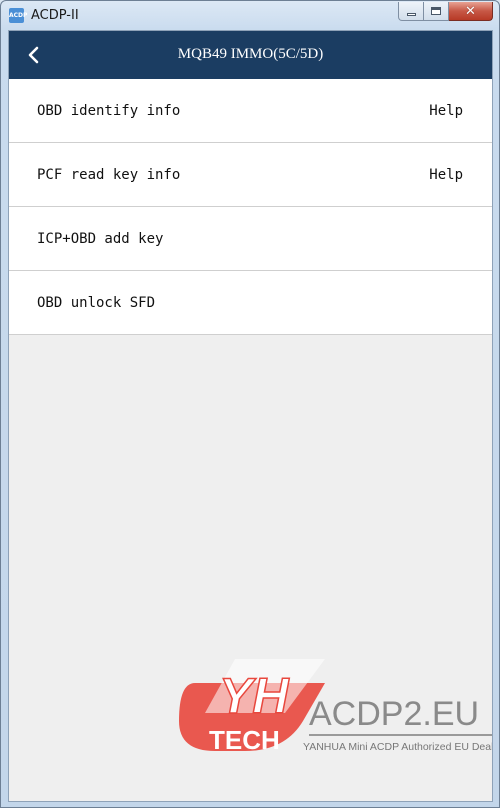  I want to click on logo-yh-text: YH, so click(254, 696).